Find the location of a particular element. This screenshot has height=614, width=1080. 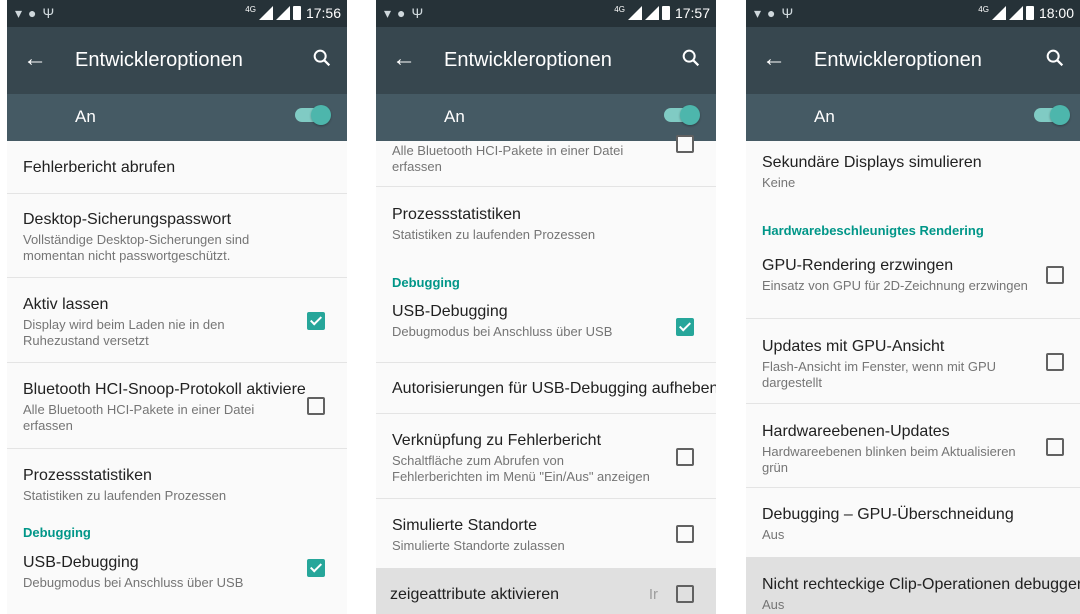

item-title: Hardwareebenen-Updates is located at coordinates (856, 431).